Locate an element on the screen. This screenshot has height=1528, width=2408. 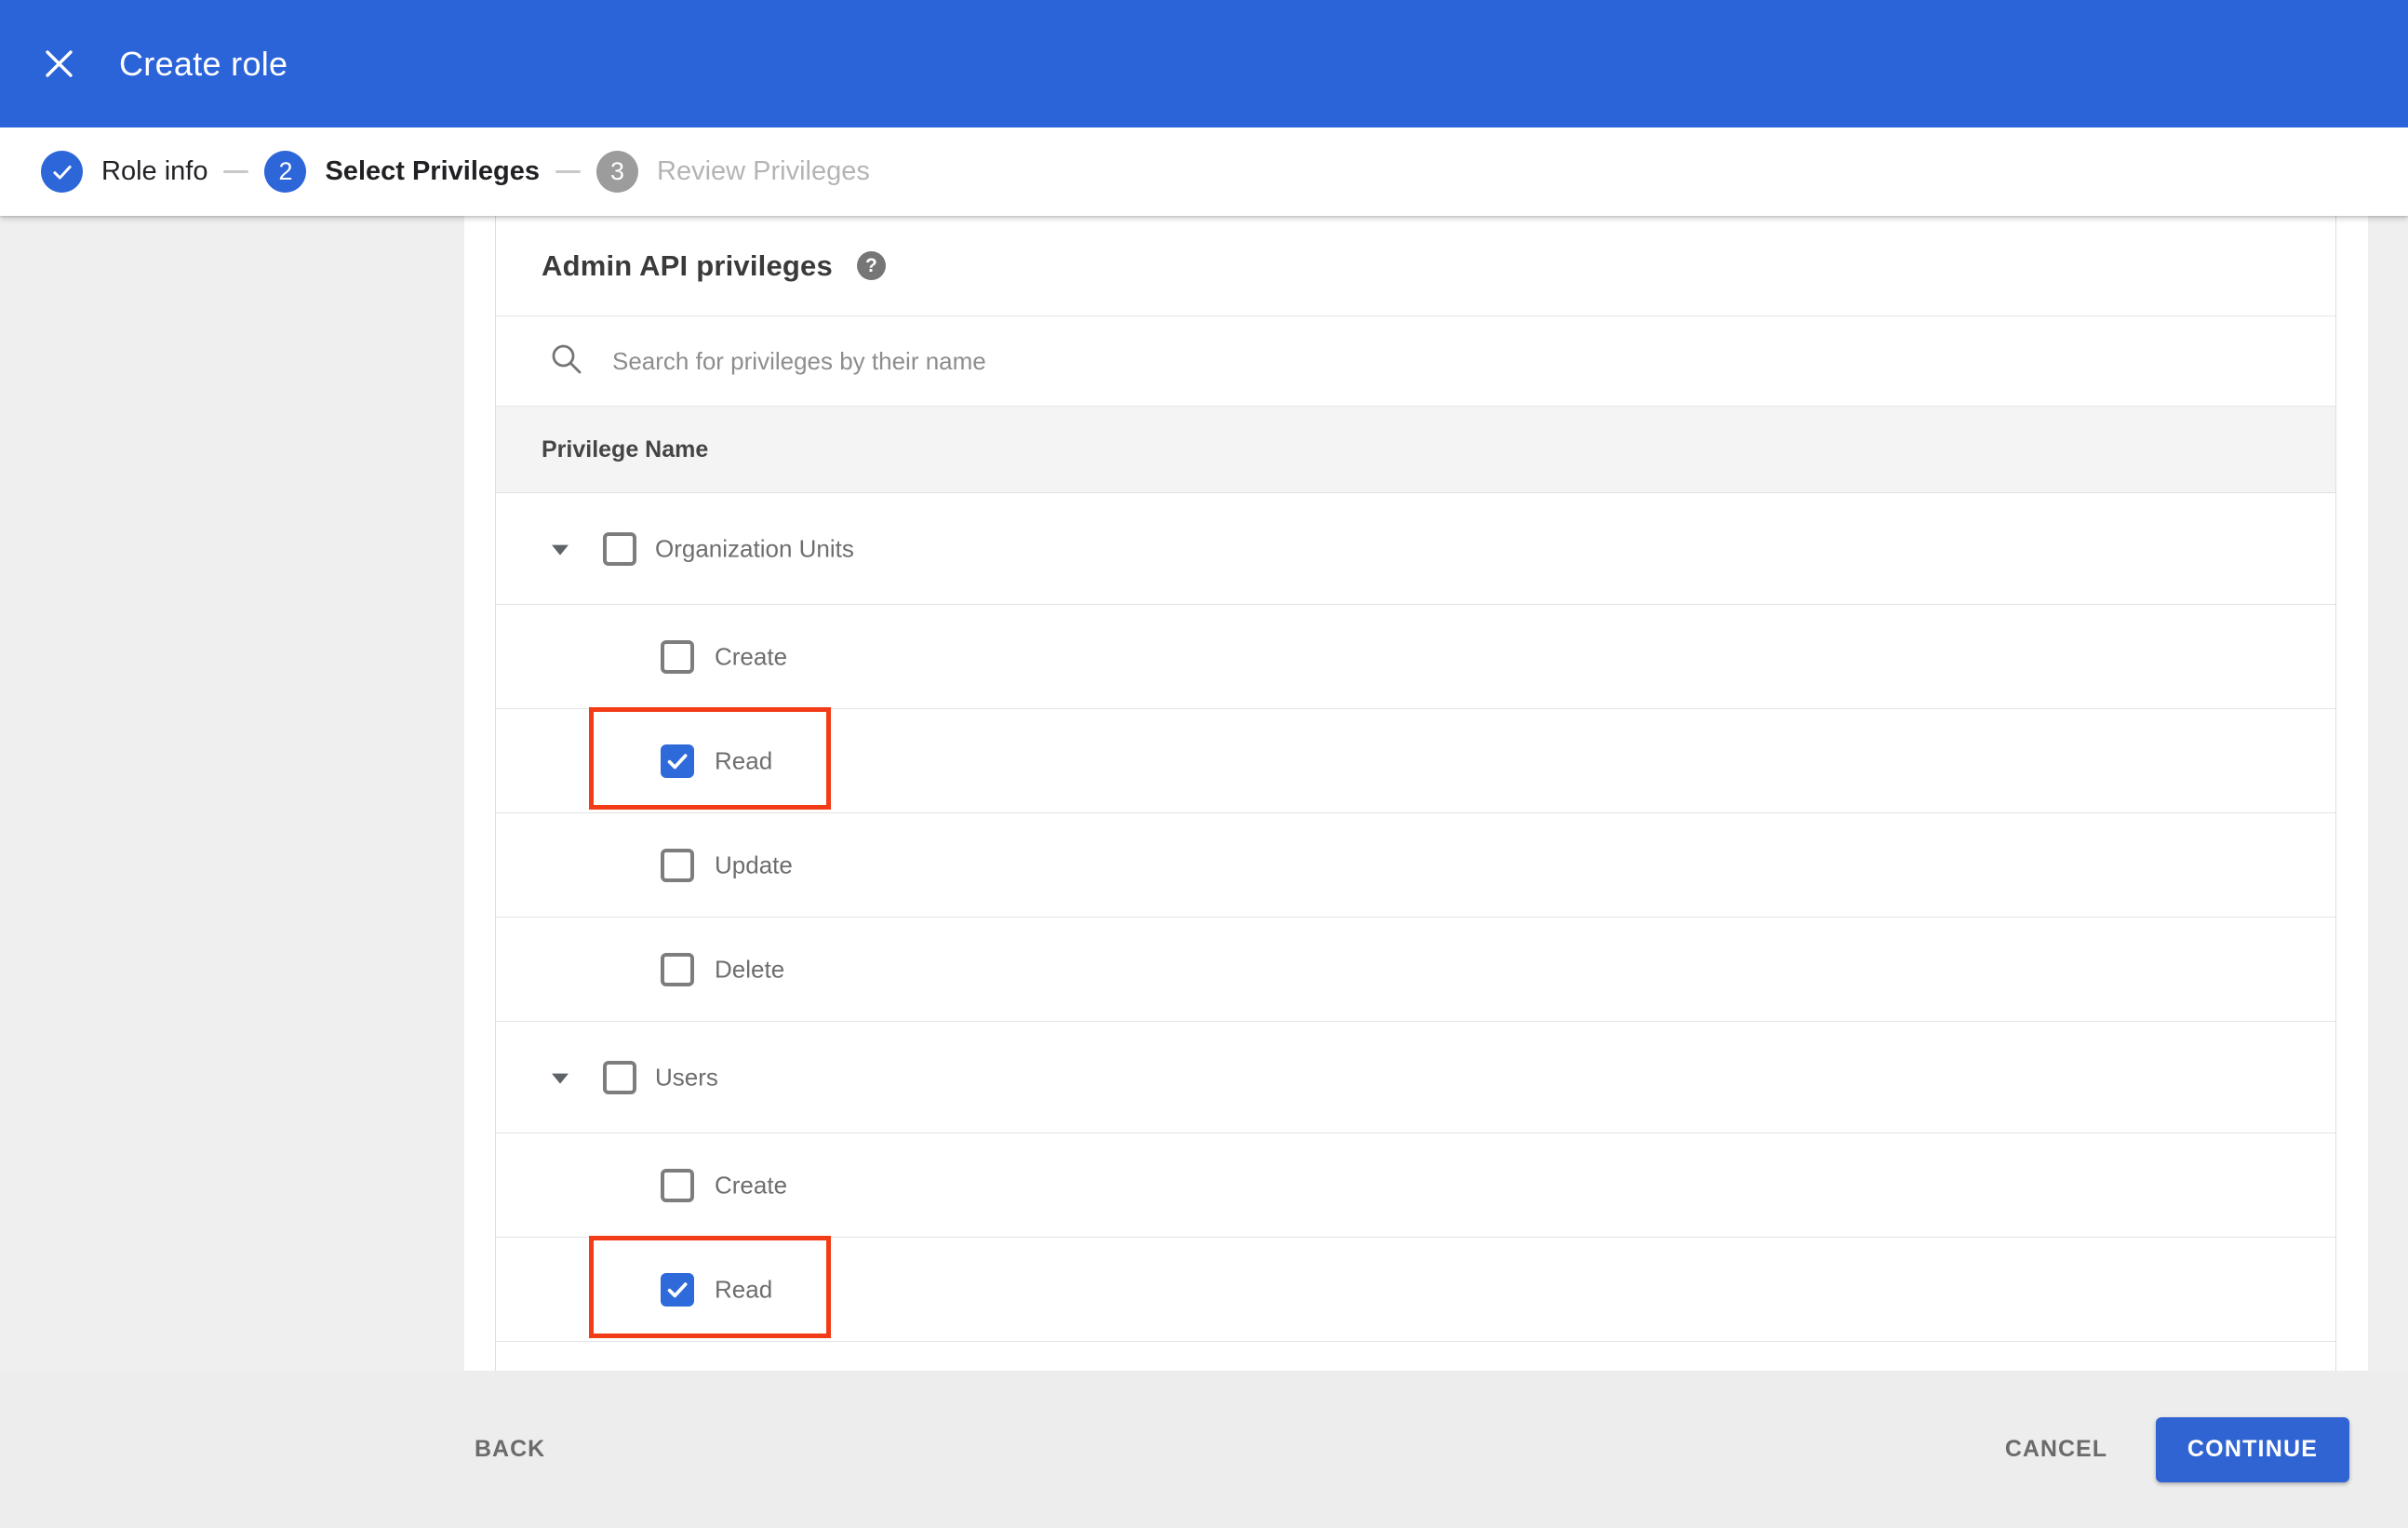
step-review-privileges: 3 Review Privileges is located at coordinates (733, 172).